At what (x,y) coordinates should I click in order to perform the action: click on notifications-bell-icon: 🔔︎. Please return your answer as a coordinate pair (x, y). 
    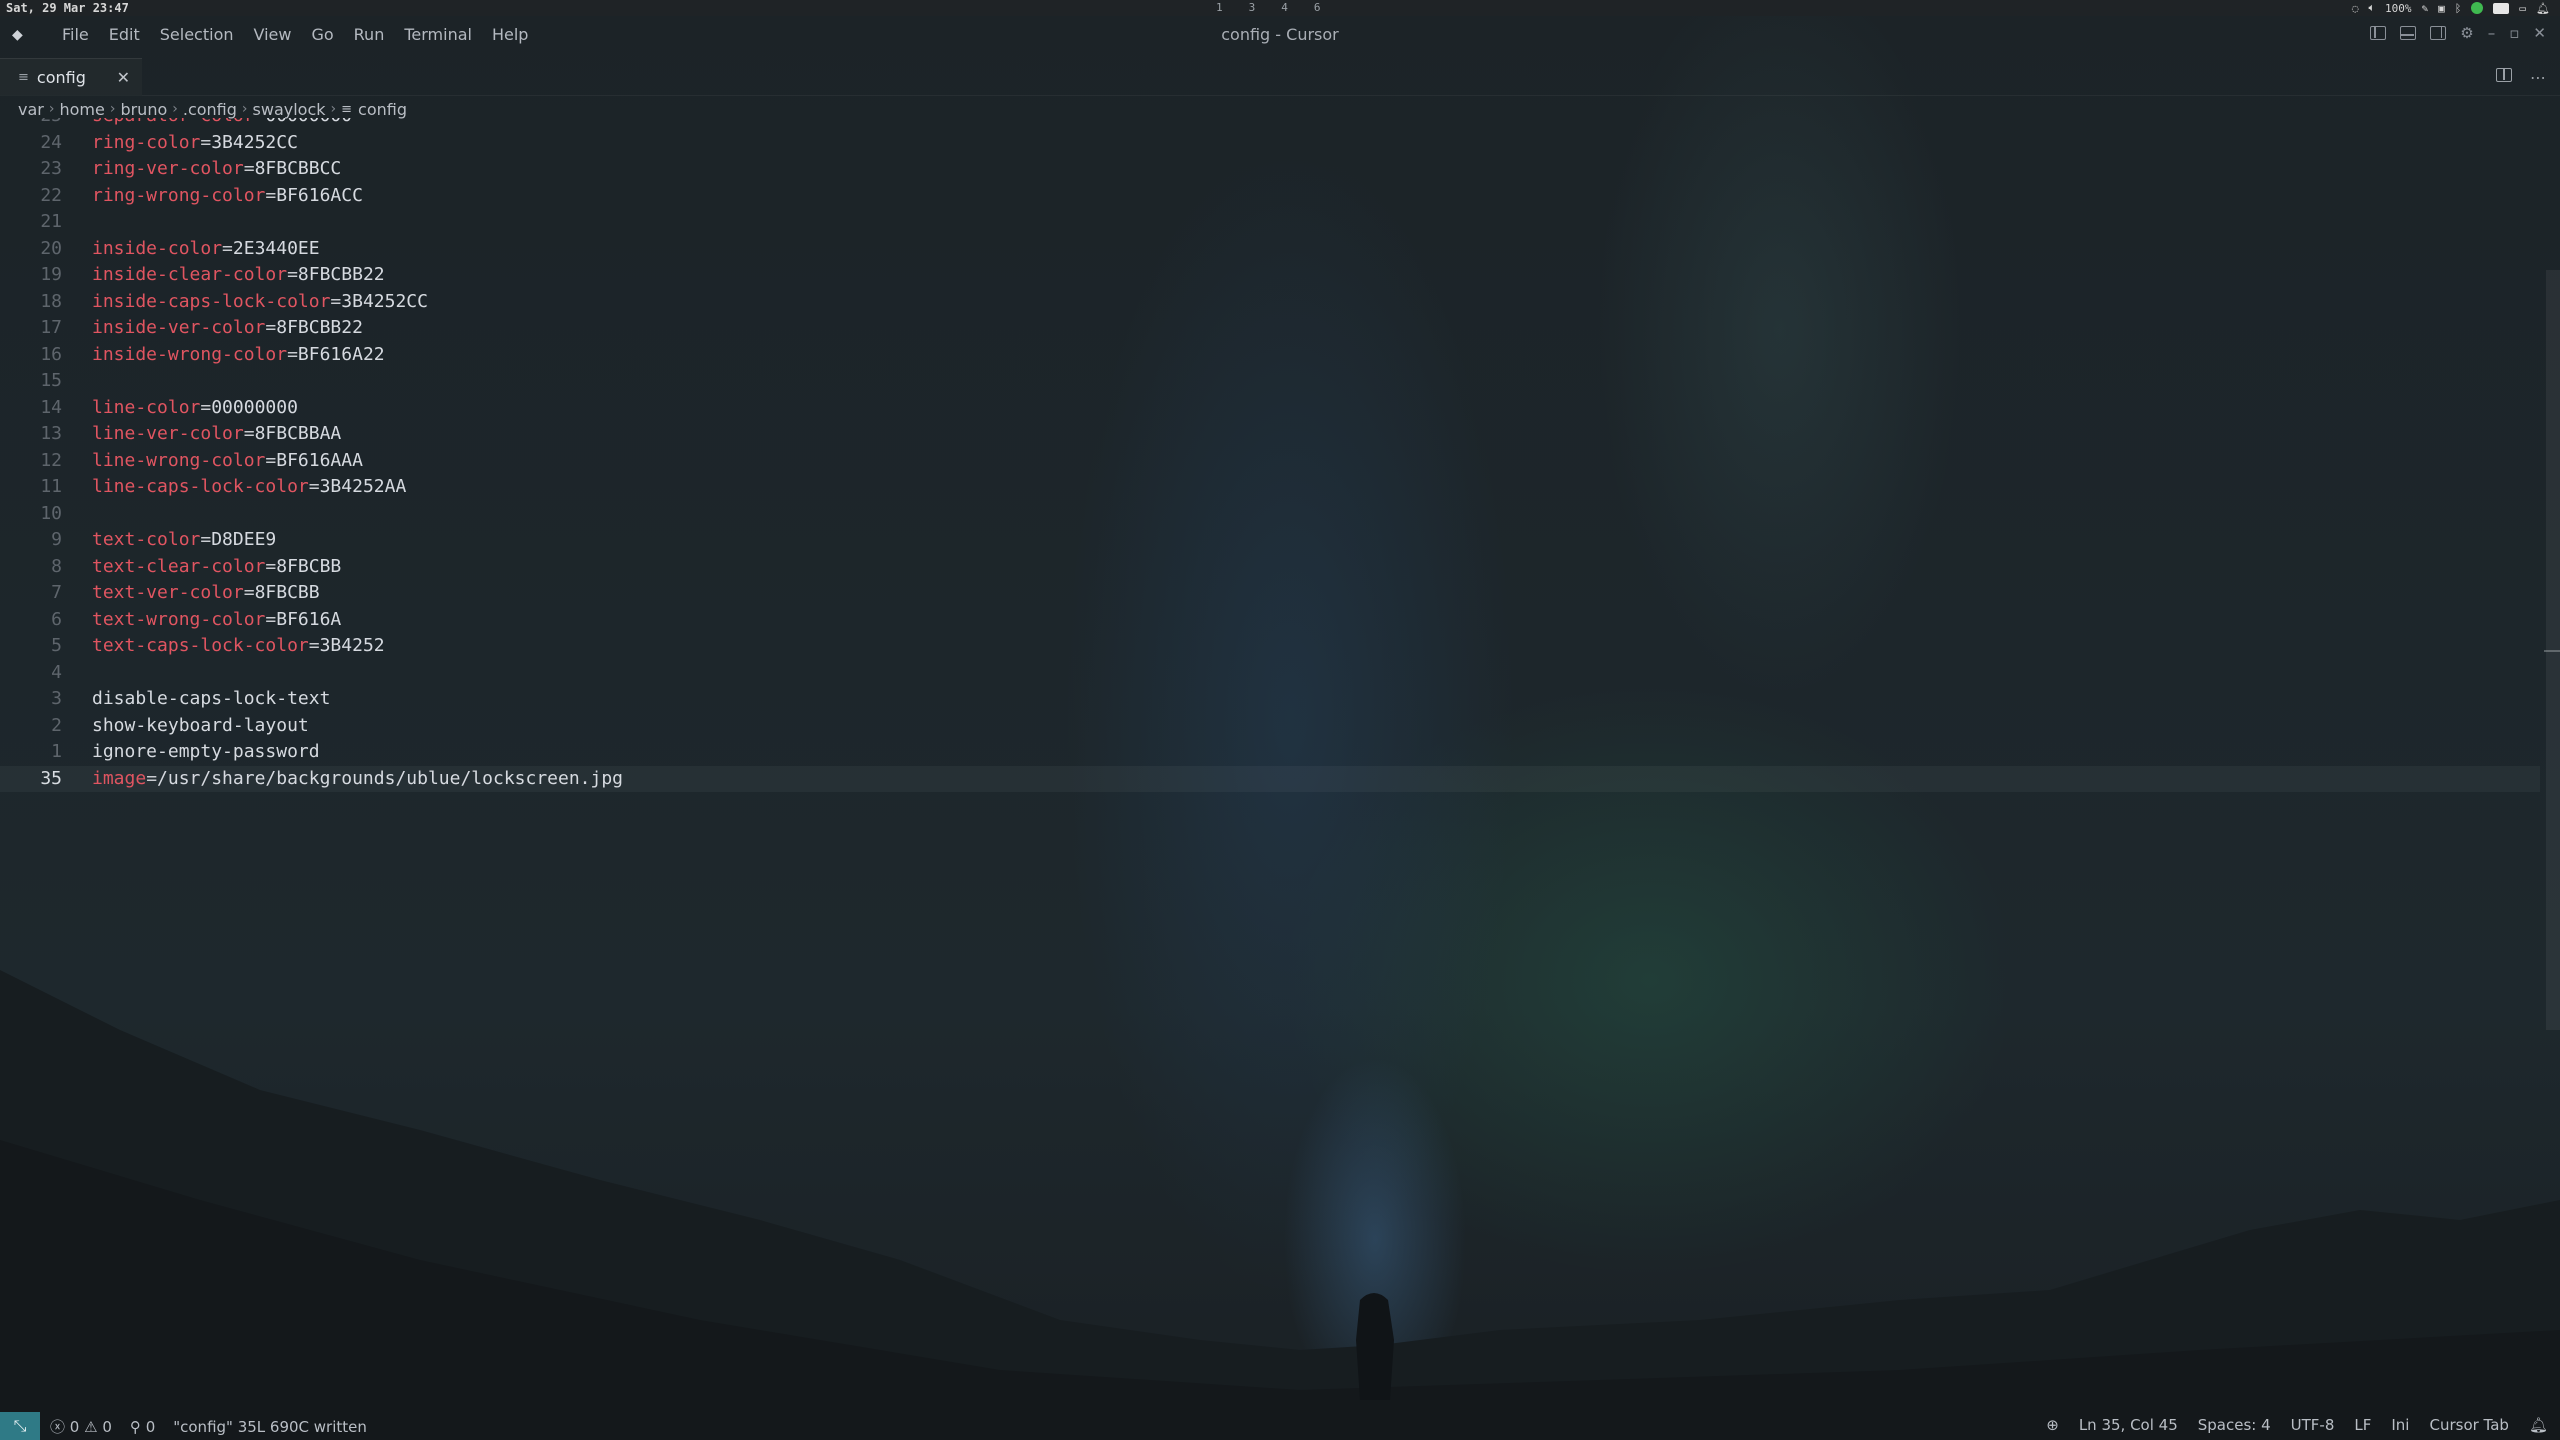
    Looking at the image, I should click on (2538, 1425).